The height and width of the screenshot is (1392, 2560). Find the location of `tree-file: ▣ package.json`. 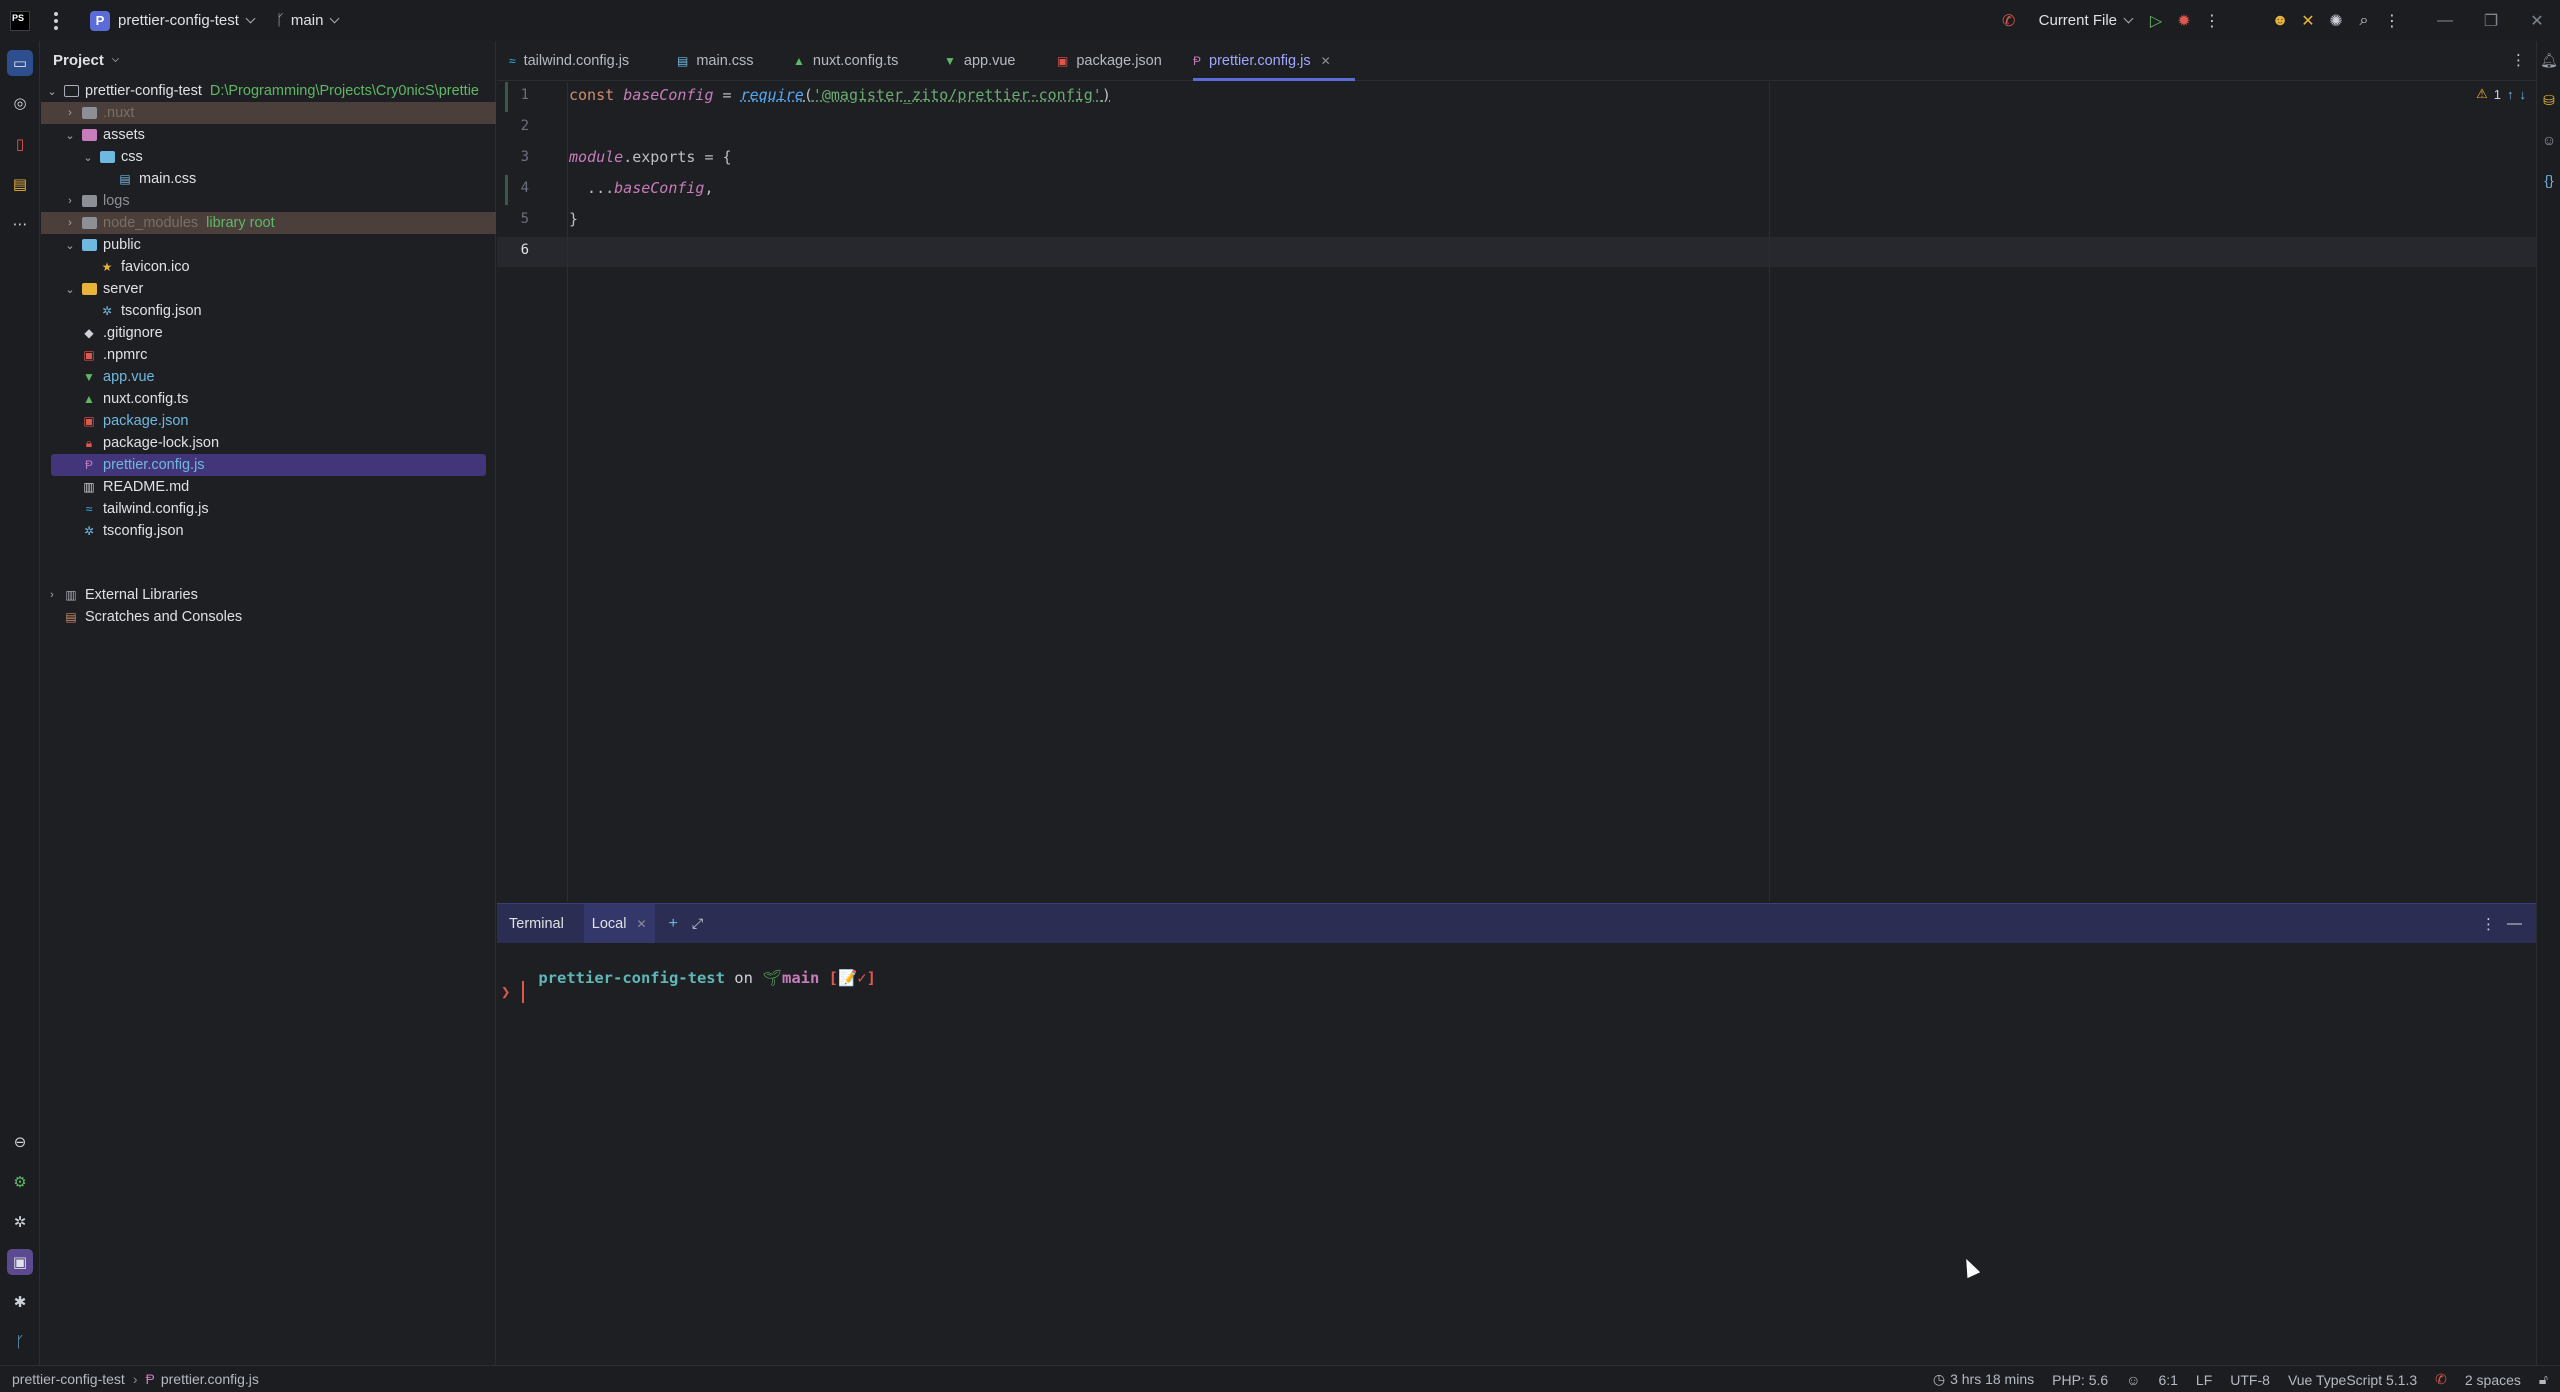

tree-file: ▣ package.json is located at coordinates (268, 421).